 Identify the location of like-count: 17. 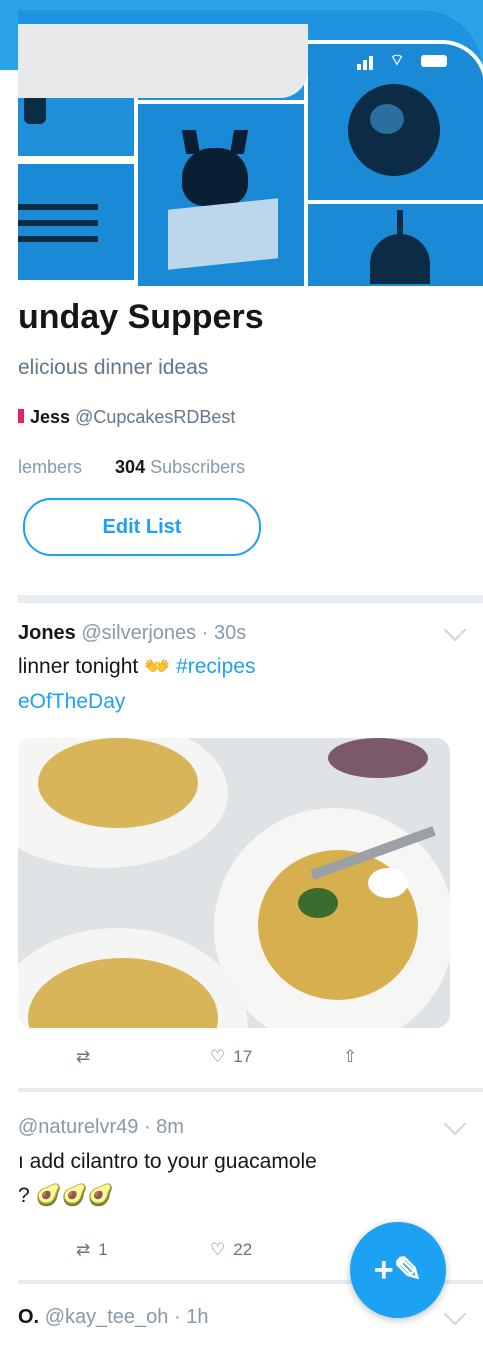
(243, 1056).